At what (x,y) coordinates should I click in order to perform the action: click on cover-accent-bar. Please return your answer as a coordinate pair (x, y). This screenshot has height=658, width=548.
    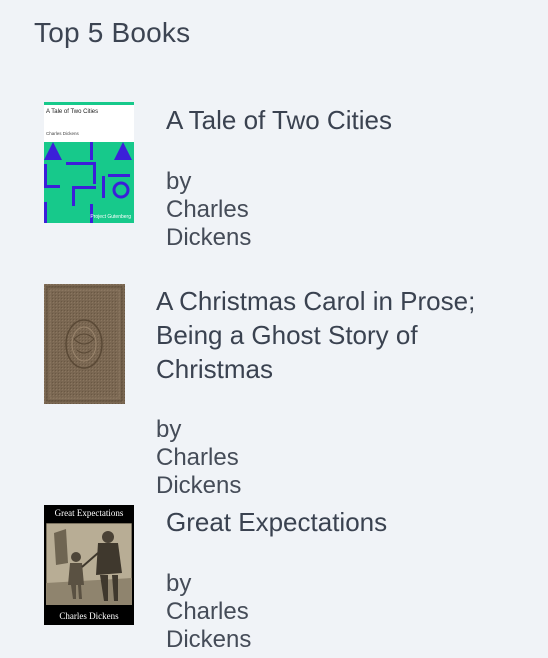
    Looking at the image, I should click on (89, 103).